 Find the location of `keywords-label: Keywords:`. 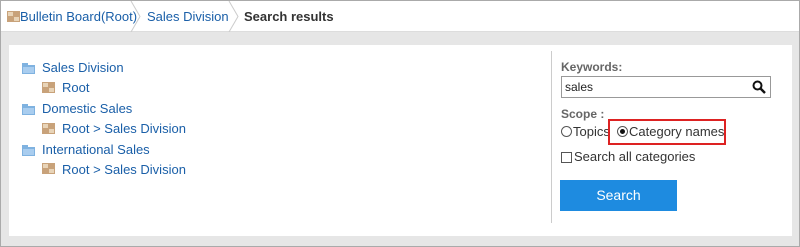

keywords-label: Keywords: is located at coordinates (592, 67).